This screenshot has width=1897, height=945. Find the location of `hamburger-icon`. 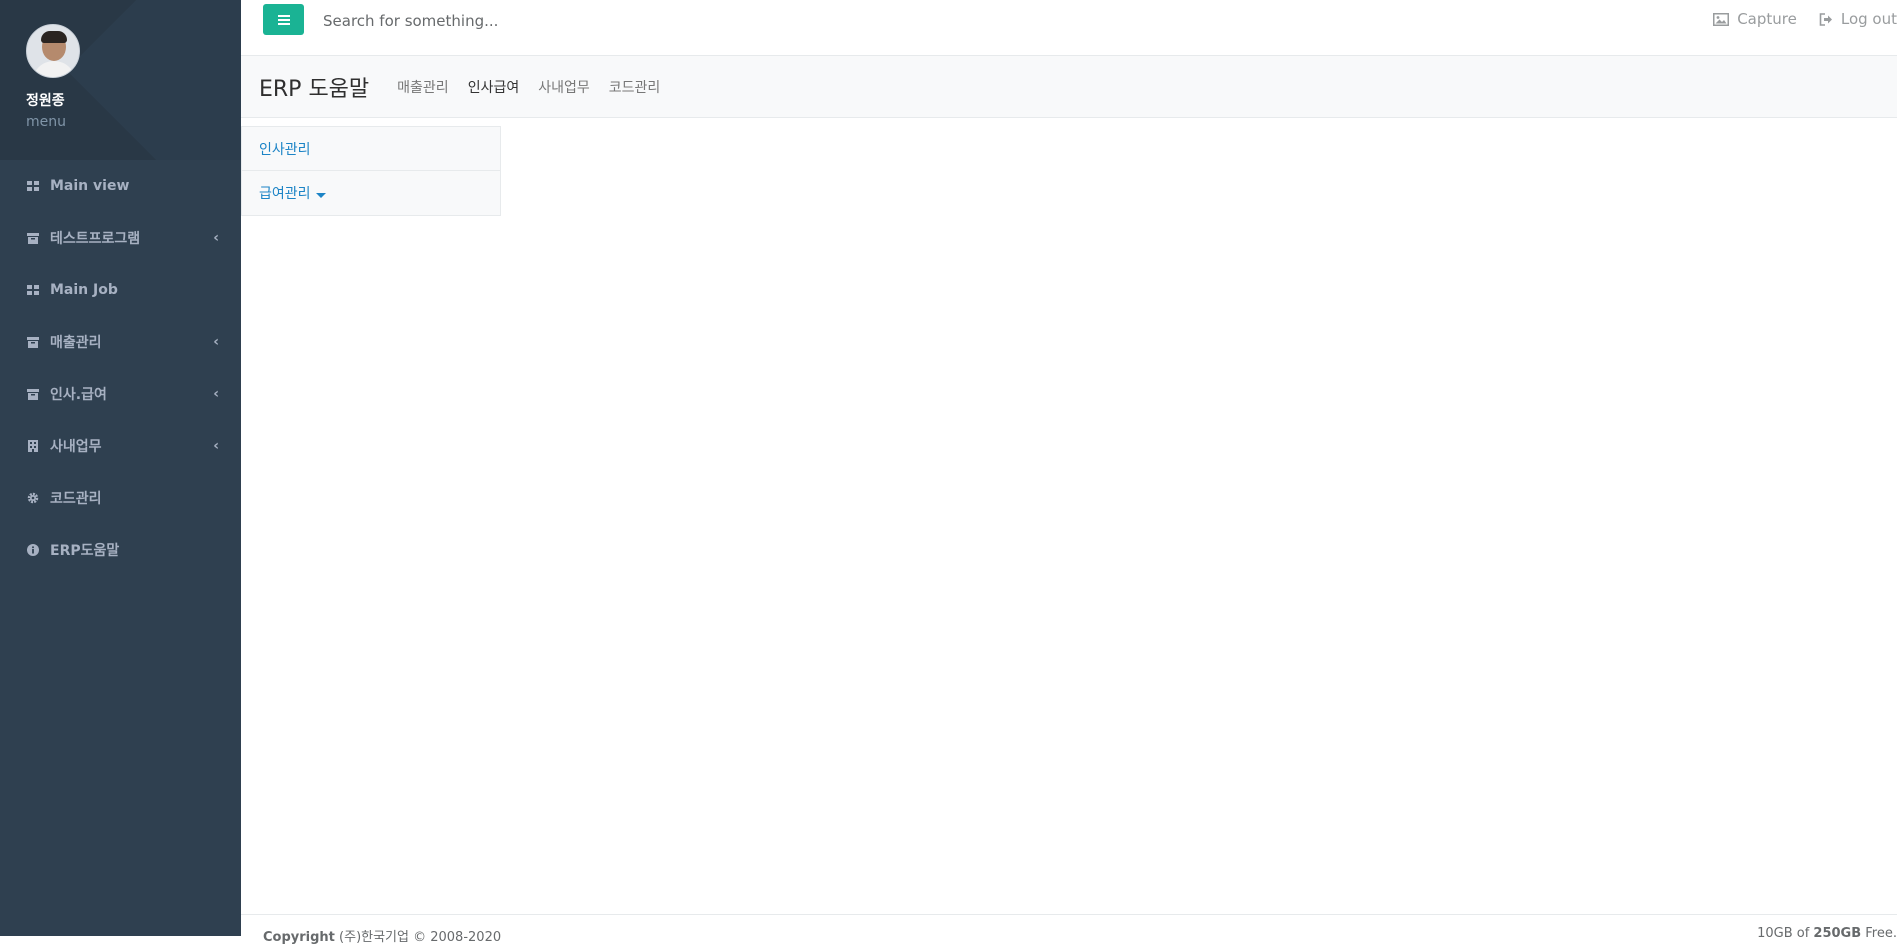

hamburger-icon is located at coordinates (283, 19).